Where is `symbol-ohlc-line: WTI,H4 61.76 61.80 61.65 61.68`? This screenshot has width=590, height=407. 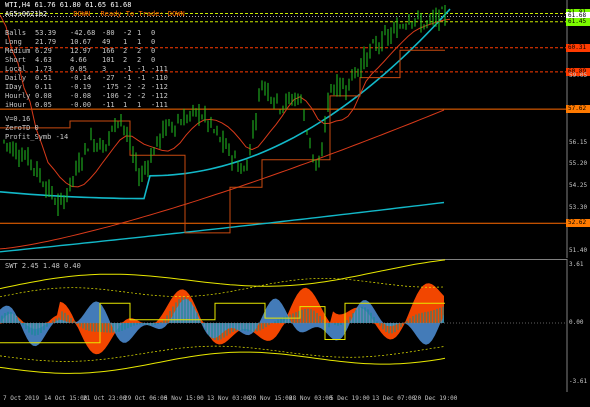
symbol-ohlc-line: WTI,H4 61.76 61.80 61.65 61.68 is located at coordinates (68, 5).